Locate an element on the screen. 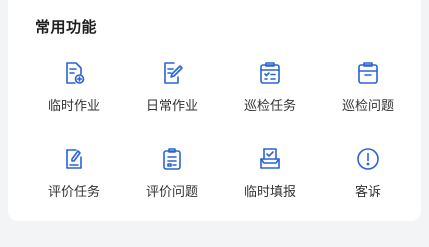 The height and width of the screenshot is (247, 429). inspection-list-icon is located at coordinates (270, 73).